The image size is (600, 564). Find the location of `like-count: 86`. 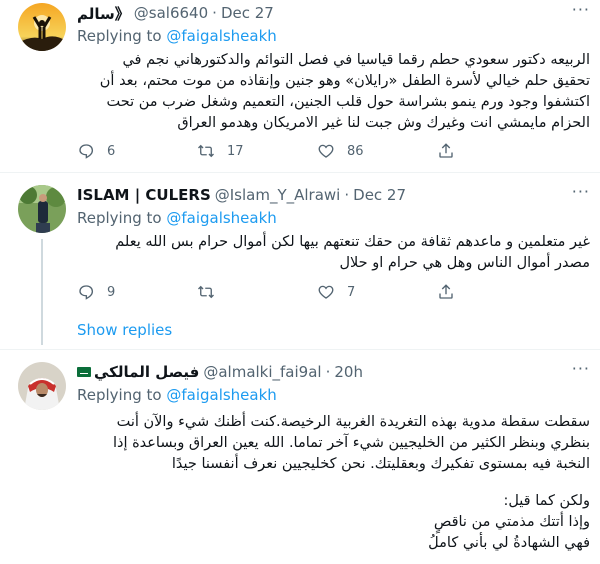

like-count: 86 is located at coordinates (355, 151).